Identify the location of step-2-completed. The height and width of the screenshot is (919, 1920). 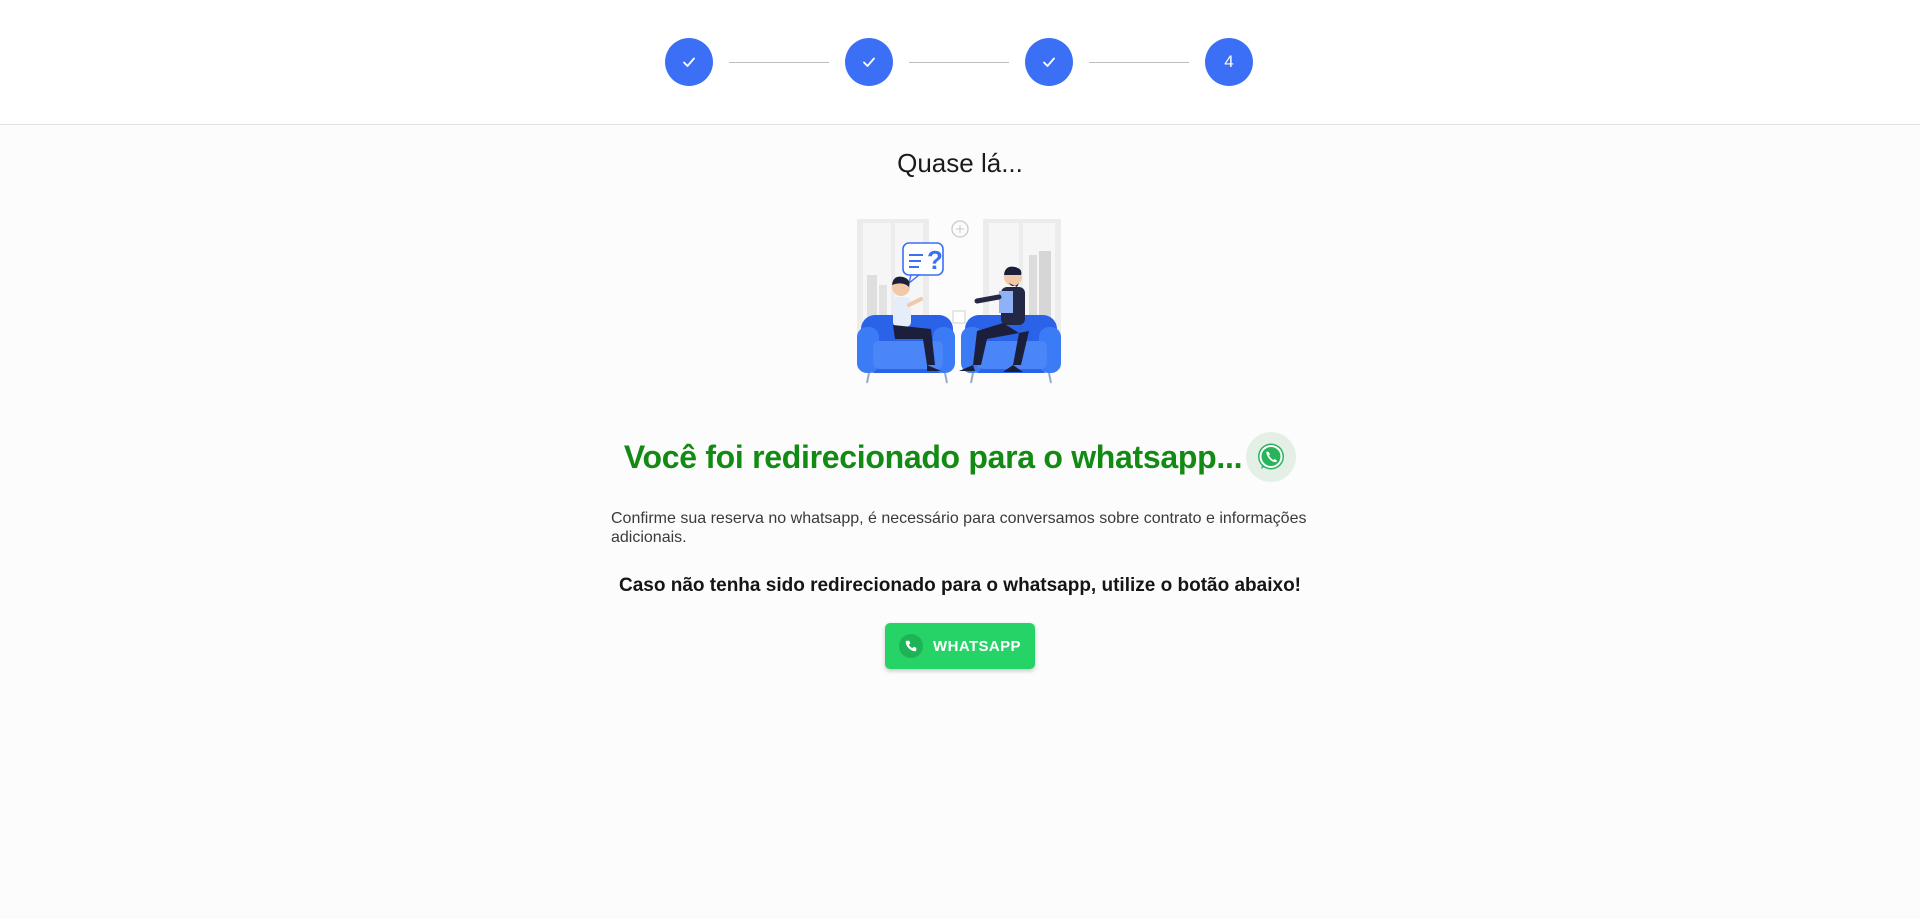
(869, 62).